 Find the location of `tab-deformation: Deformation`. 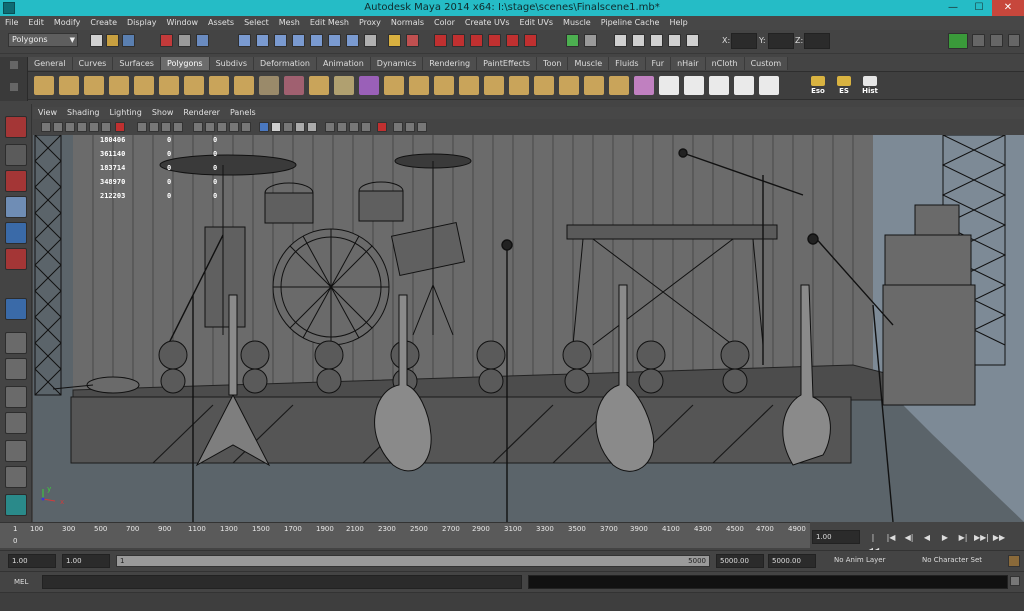

tab-deformation: Deformation is located at coordinates (285, 63).